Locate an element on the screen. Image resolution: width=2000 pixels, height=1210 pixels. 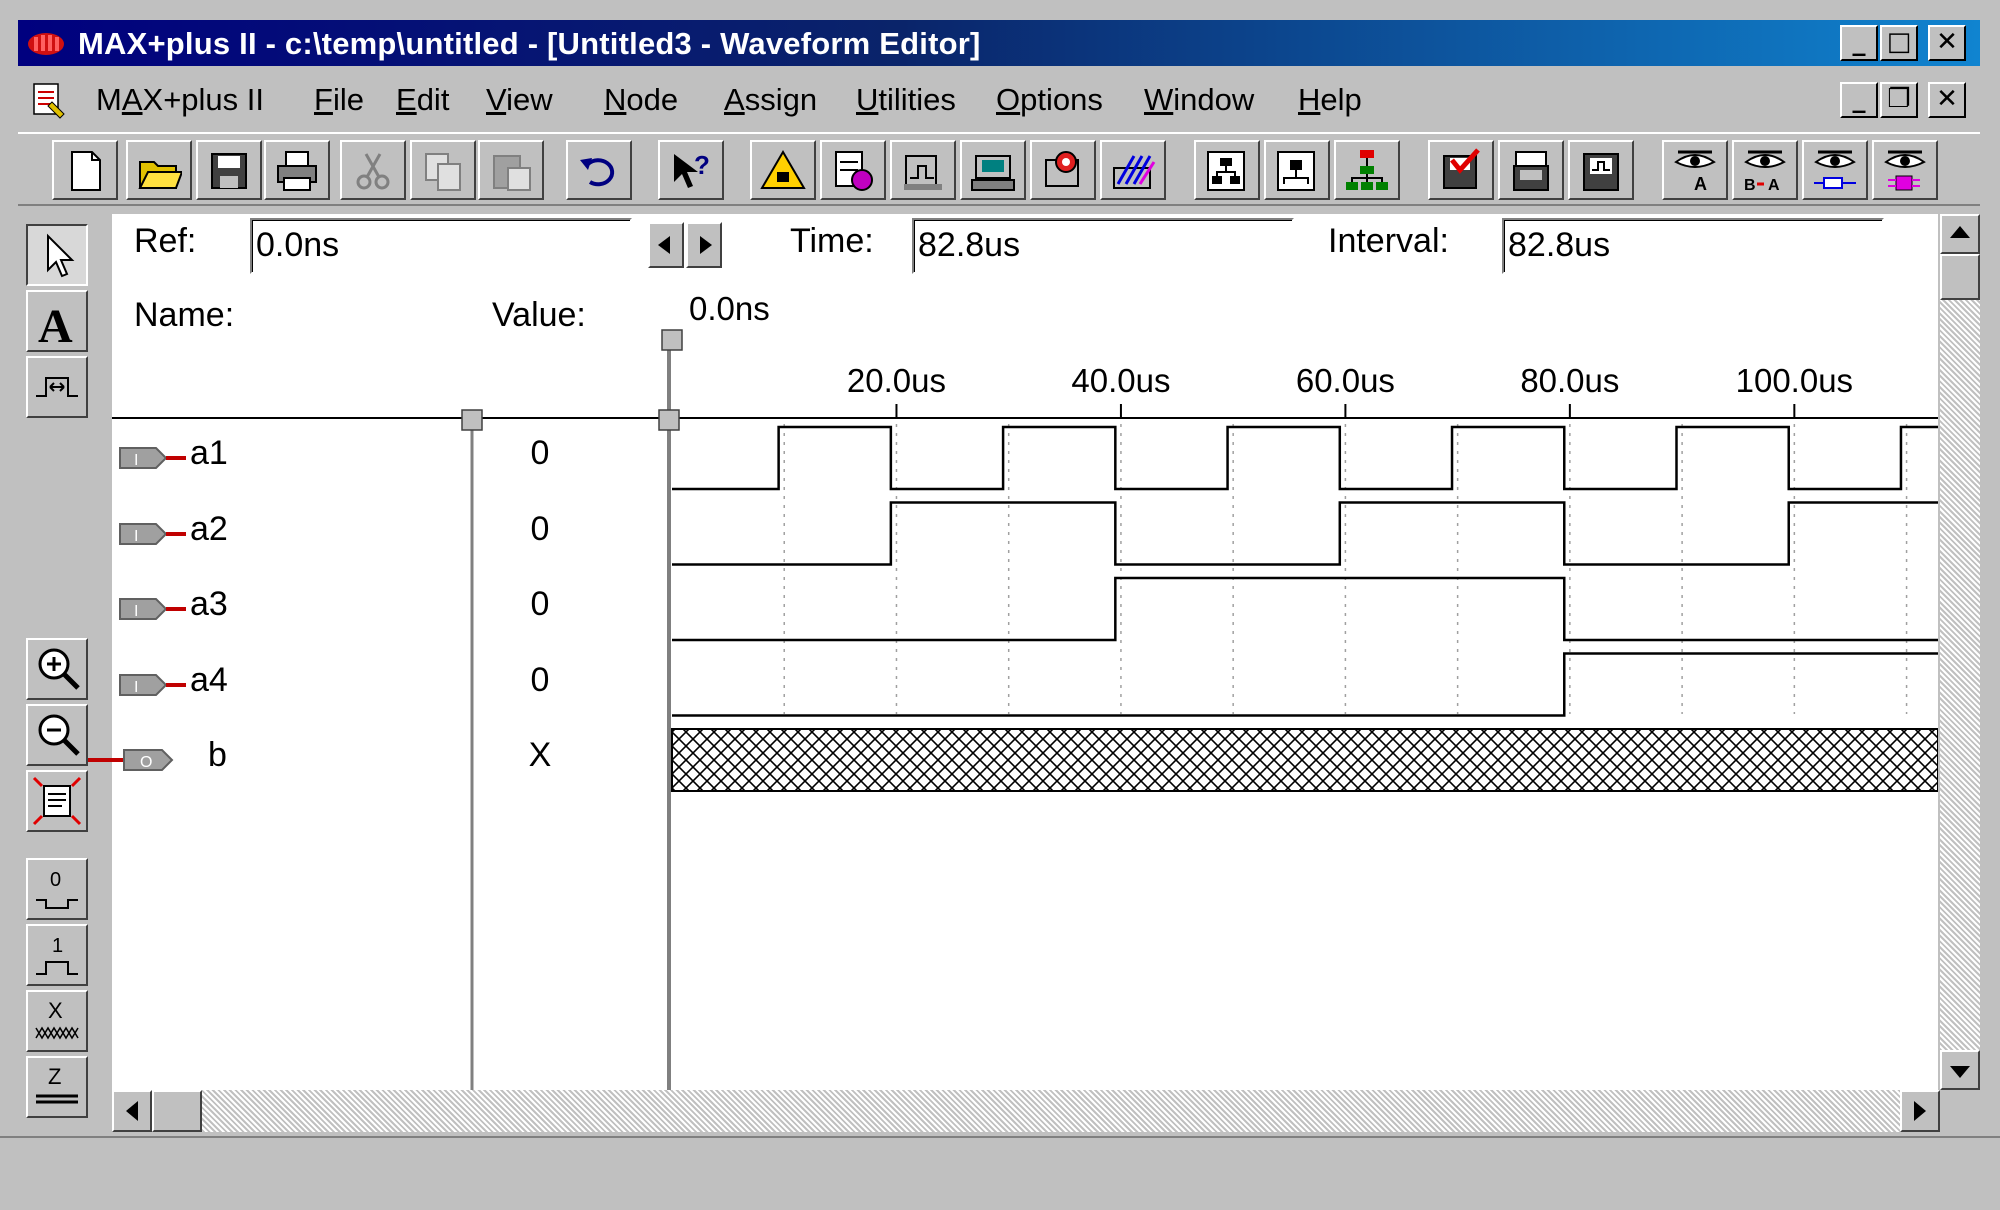
find-node-buried-button is located at coordinates (1905, 170).